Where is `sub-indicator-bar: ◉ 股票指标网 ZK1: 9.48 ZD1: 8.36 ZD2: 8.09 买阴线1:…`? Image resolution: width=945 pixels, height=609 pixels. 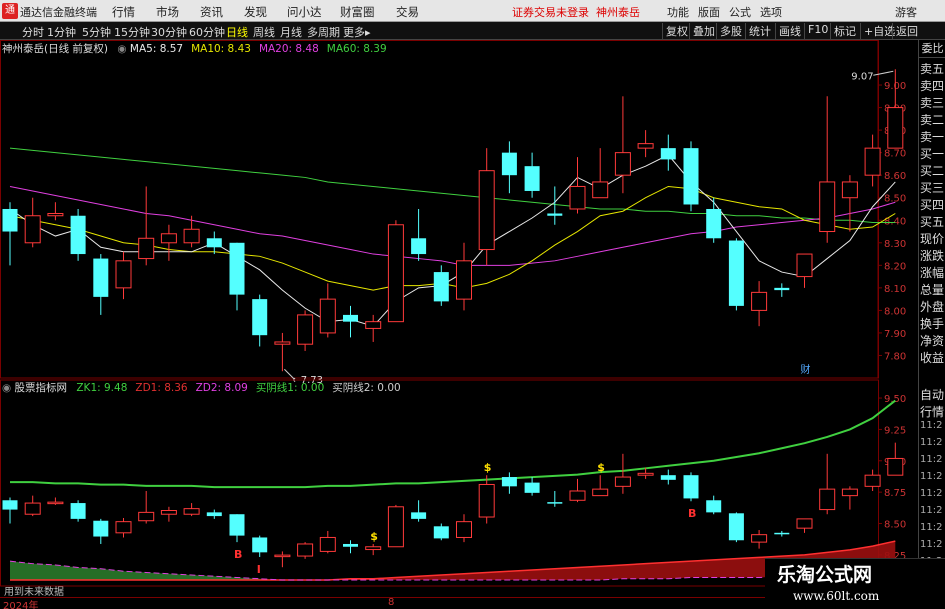 sub-indicator-bar: ◉ 股票指标网 ZK1: 9.48 ZD1: 8.36 ZD2: 8.09 买阴线1:… is located at coordinates (205, 388).